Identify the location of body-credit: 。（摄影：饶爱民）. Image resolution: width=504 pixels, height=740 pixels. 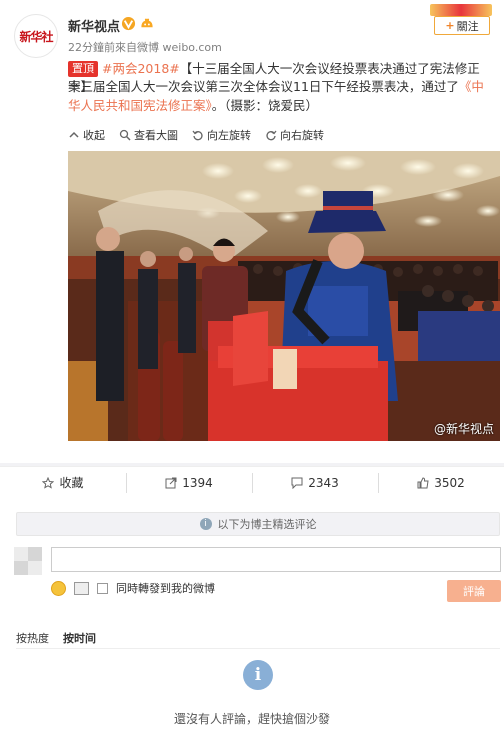
(265, 105).